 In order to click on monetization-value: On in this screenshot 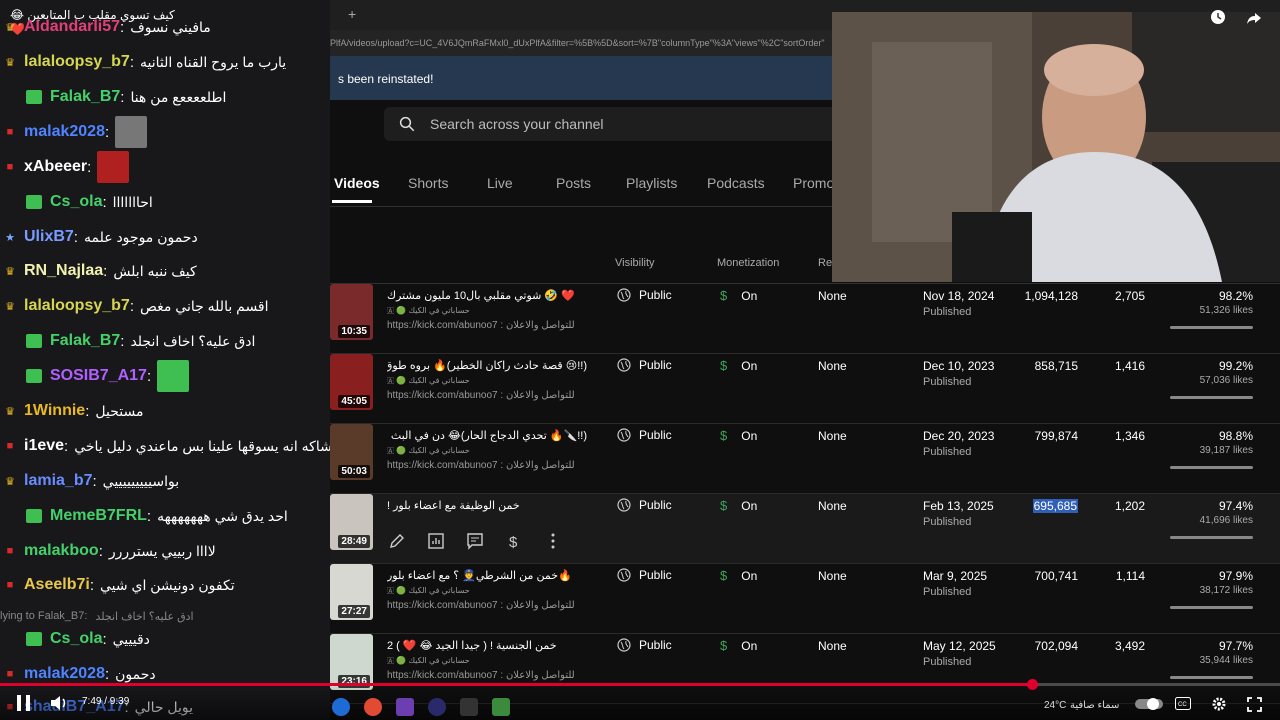, I will do `click(749, 365)`.